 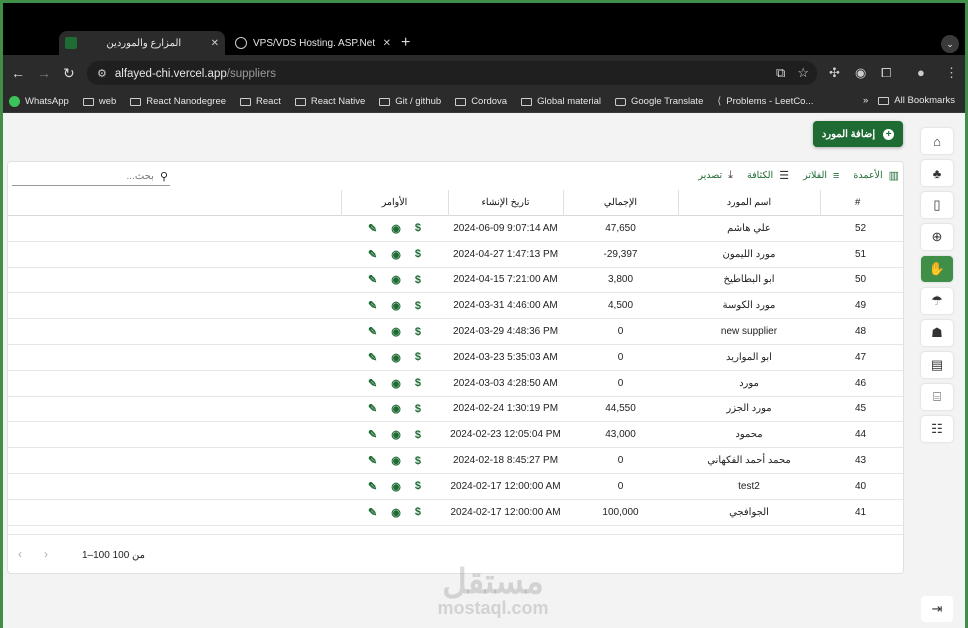 What do you see at coordinates (865, 100) in the screenshot?
I see `more-bookmarks-icon: »` at bounding box center [865, 100].